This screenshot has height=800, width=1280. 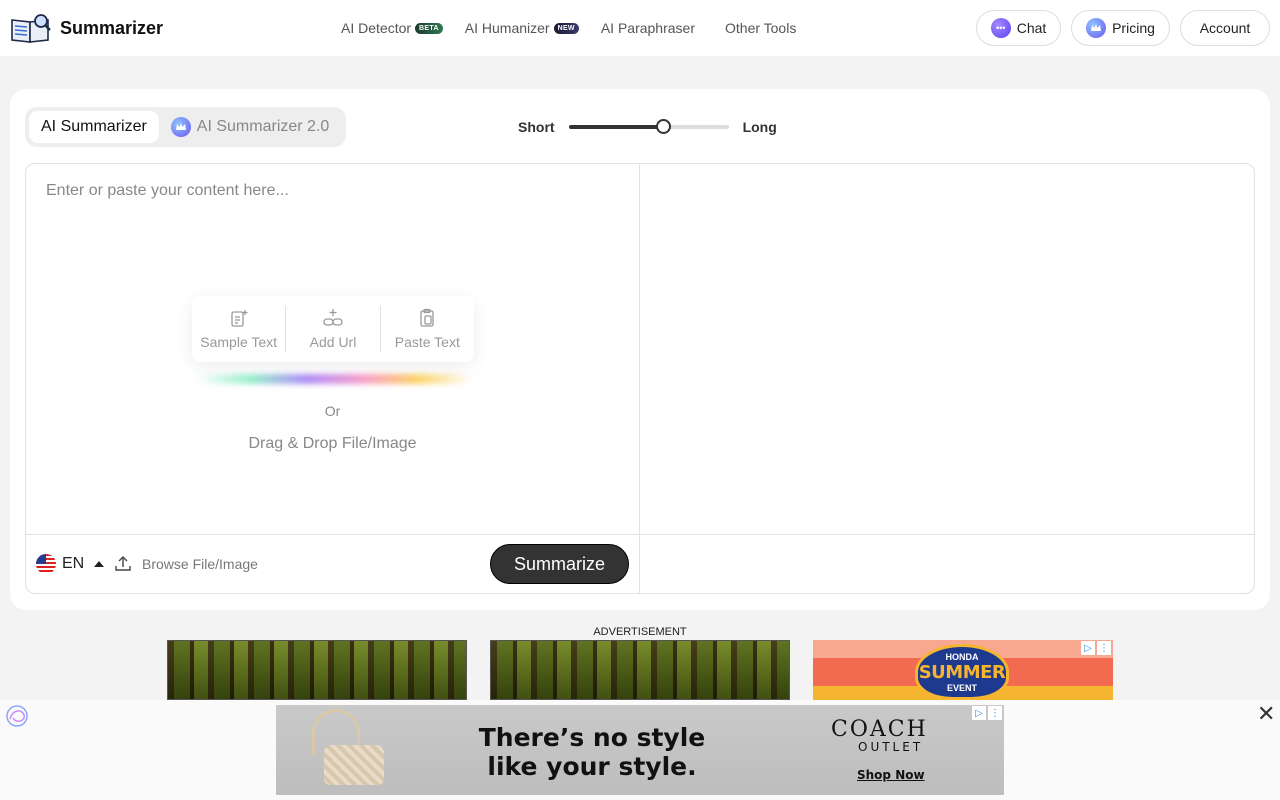 I want to click on language-code: EN, so click(x=73, y=563).